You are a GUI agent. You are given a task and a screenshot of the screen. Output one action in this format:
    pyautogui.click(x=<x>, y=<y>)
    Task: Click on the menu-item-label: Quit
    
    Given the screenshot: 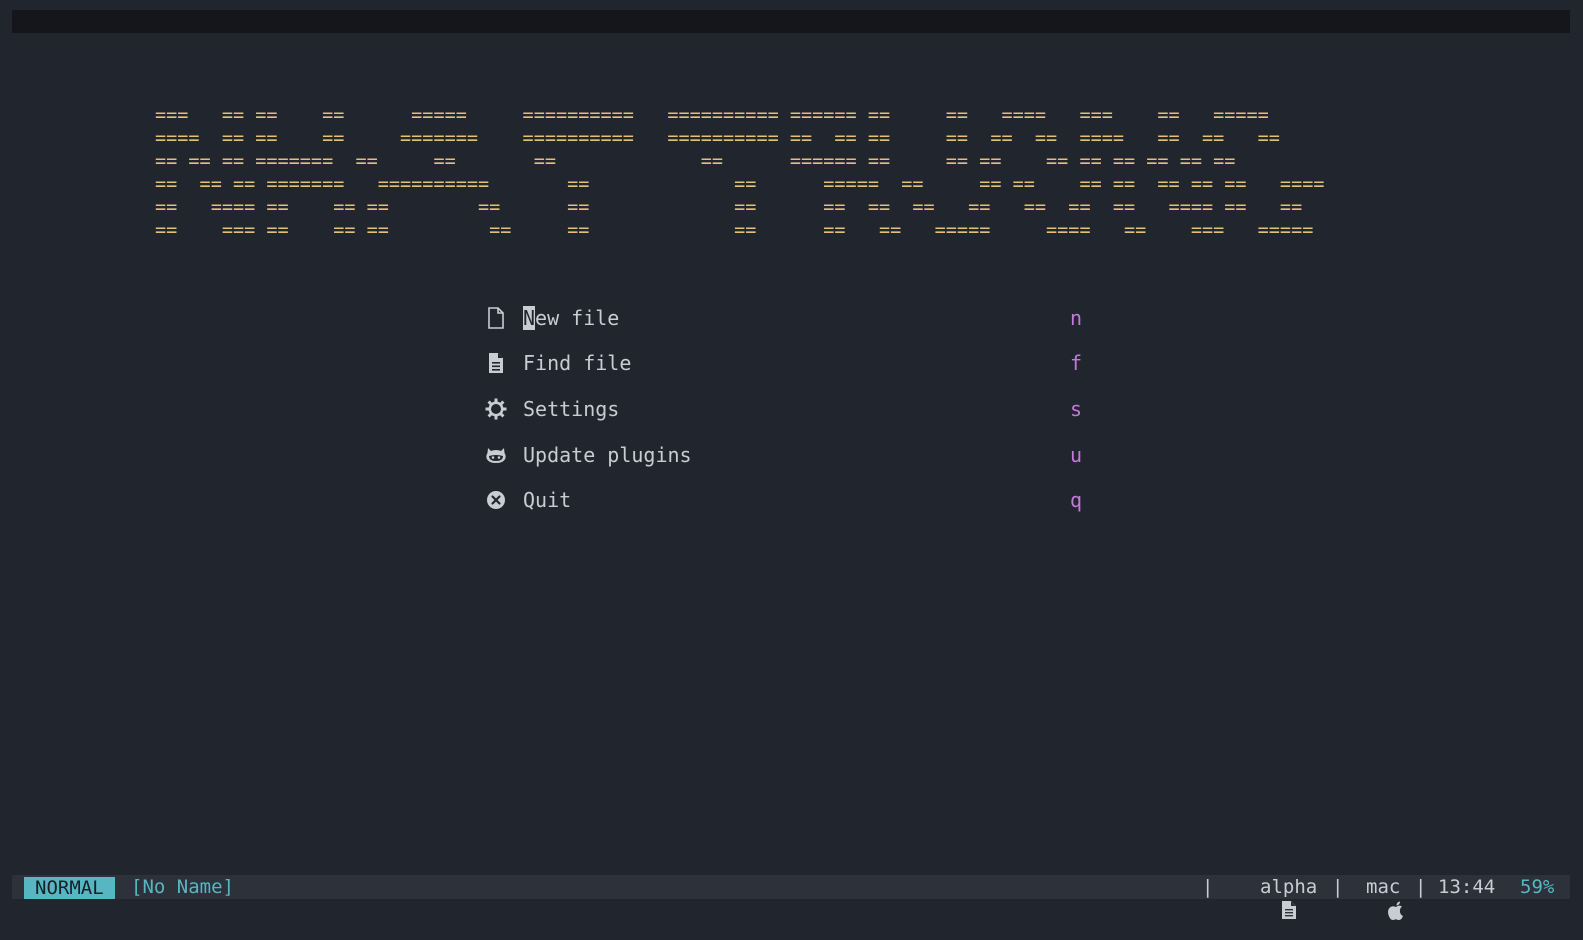 What is the action you would take?
    pyautogui.click(x=547, y=500)
    